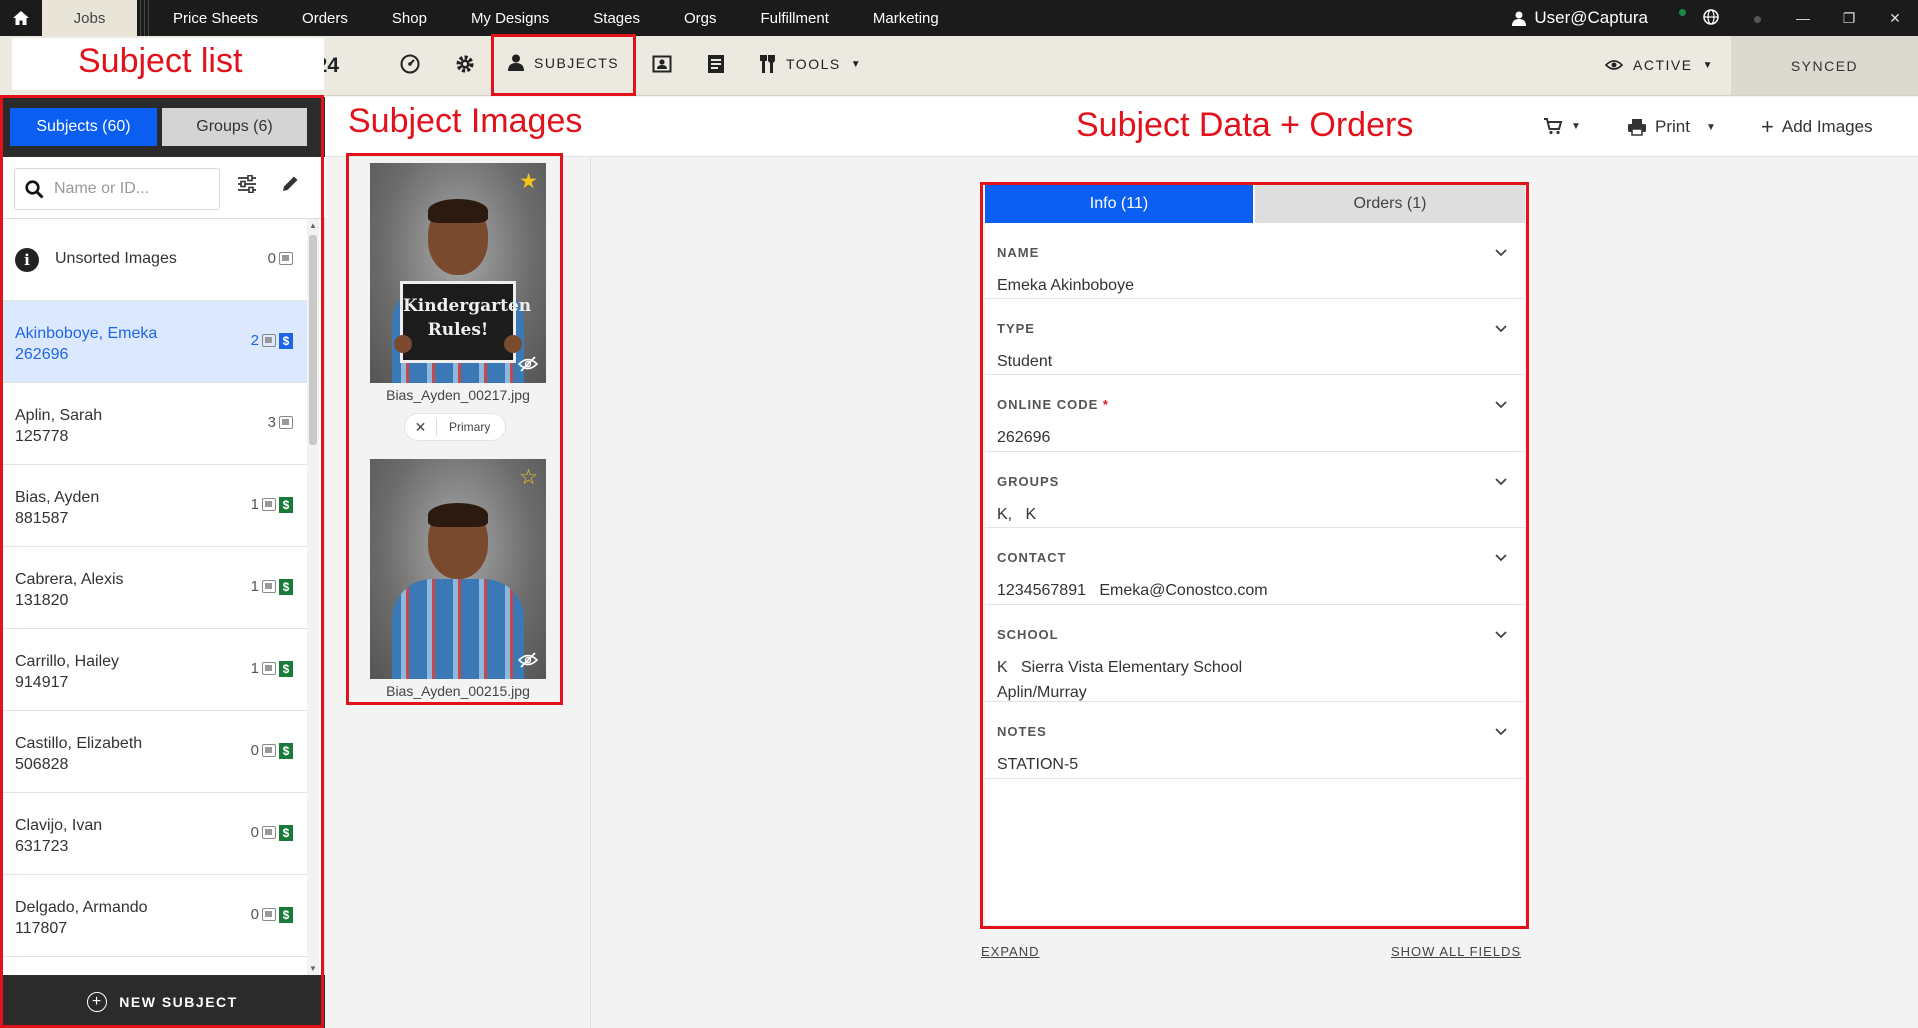 This screenshot has height=1028, width=1918. I want to click on show-all-fields-link: SHOW ALL FIELDS, so click(1456, 951).